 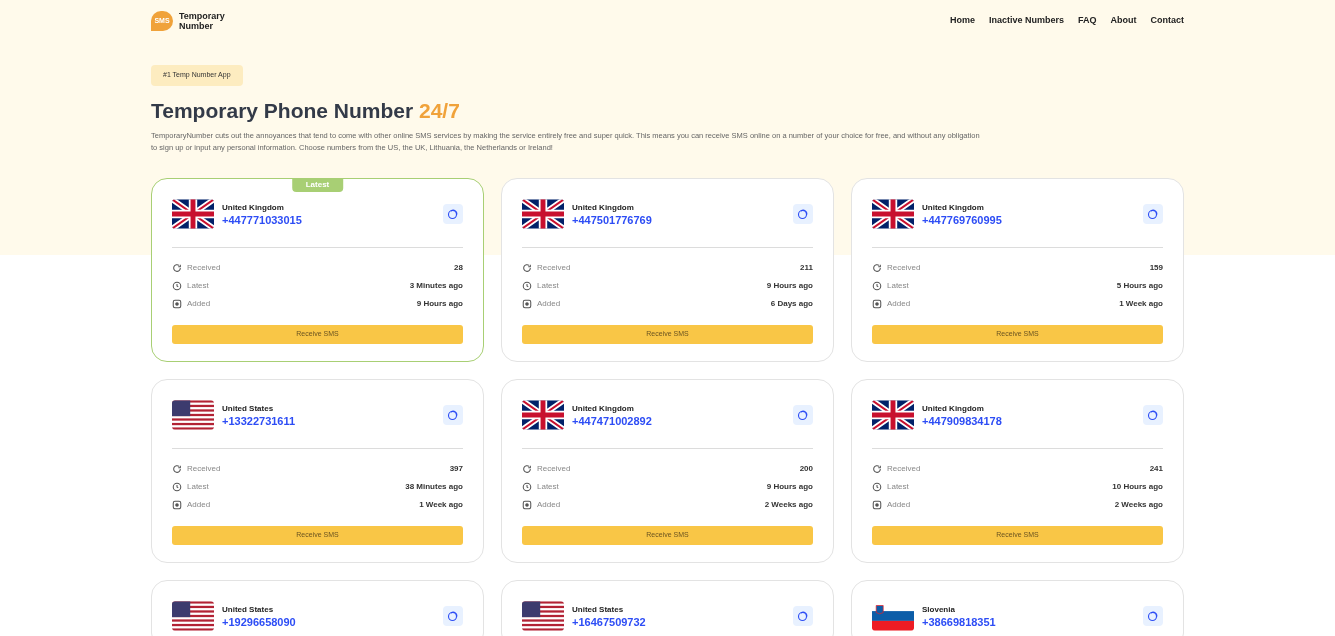 What do you see at coordinates (678, 219) in the screenshot?
I see `phone-number: +447501776769` at bounding box center [678, 219].